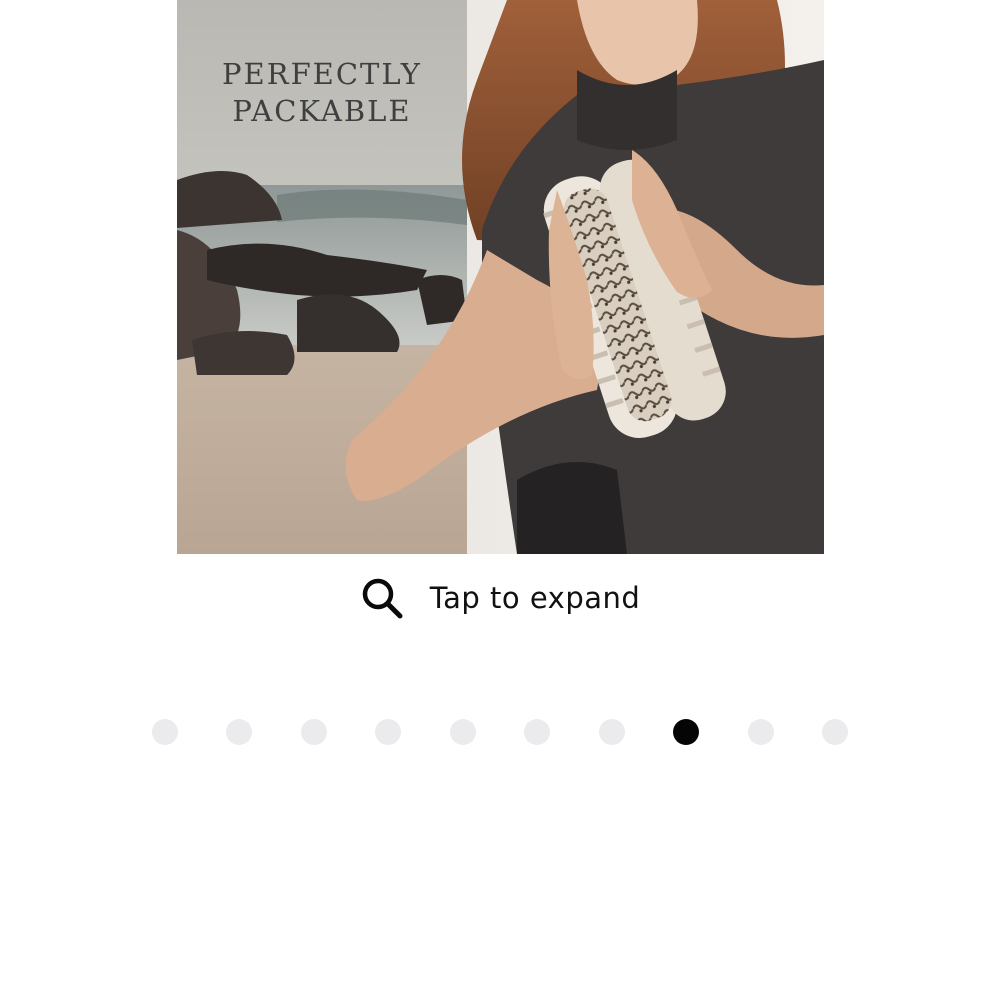 The width and height of the screenshot is (1000, 1000). Describe the element at coordinates (322, 111) in the screenshot. I see `overlay-line-2: PACKABLE` at that location.